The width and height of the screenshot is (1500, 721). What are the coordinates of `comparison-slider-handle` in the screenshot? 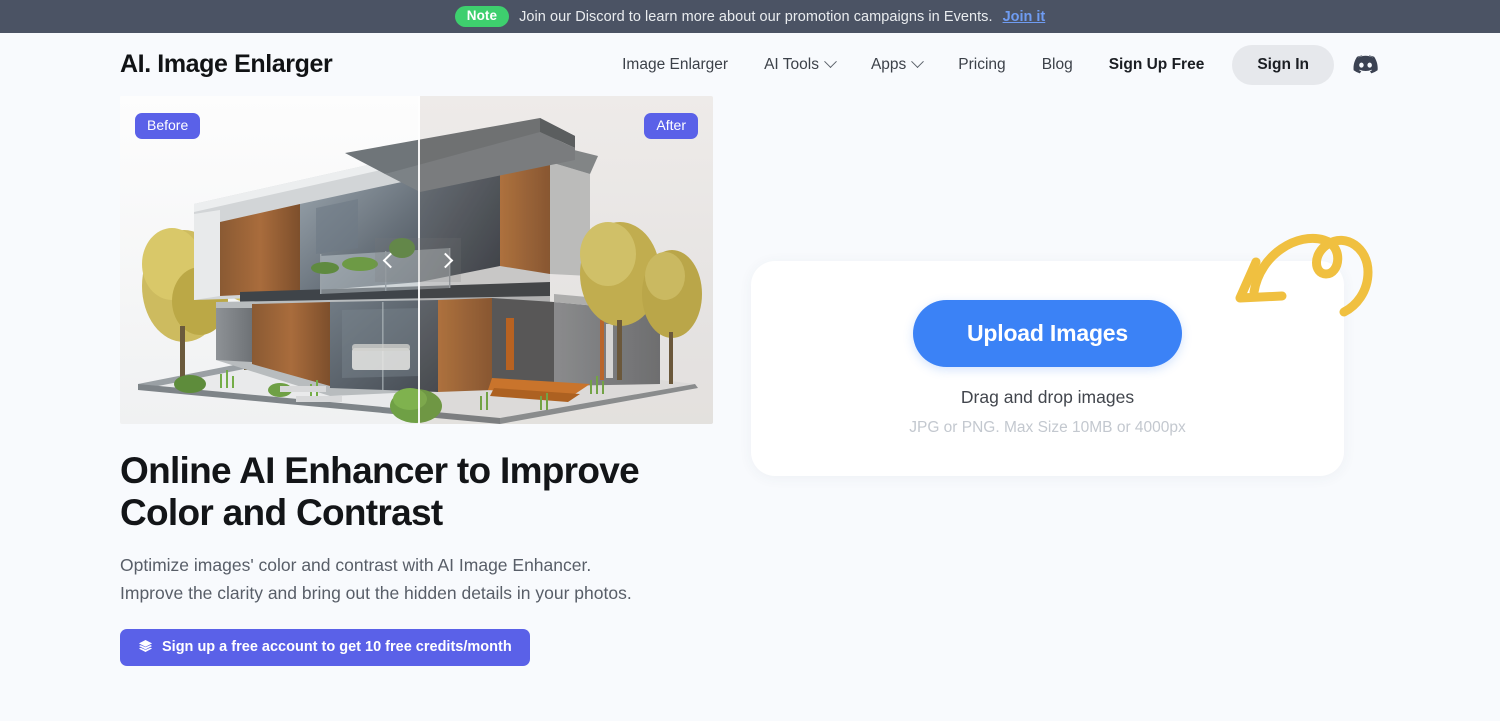 It's located at (418, 260).